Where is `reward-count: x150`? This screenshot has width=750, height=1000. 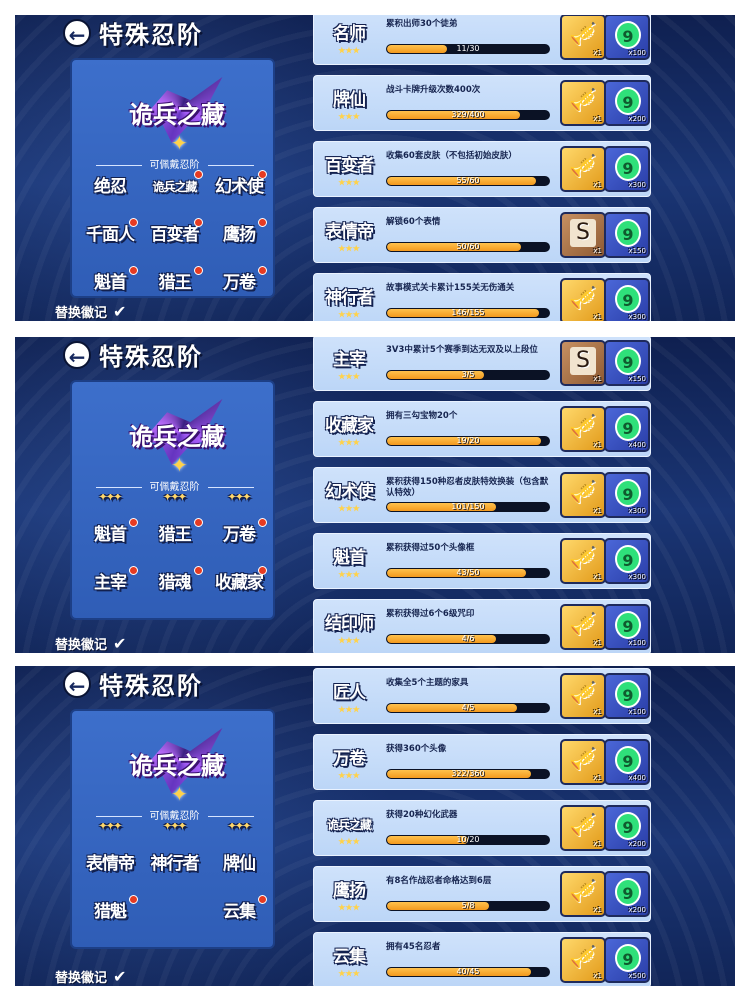 reward-count: x150 is located at coordinates (637, 379).